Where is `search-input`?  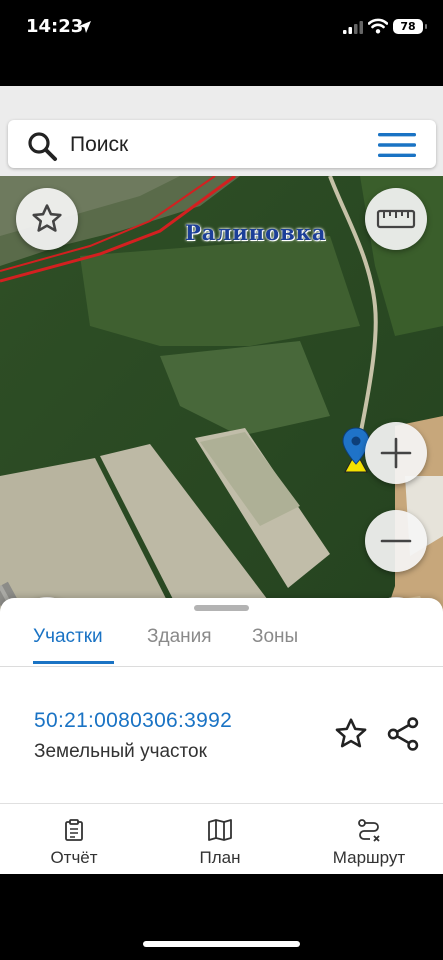
search-input is located at coordinates (220, 145).